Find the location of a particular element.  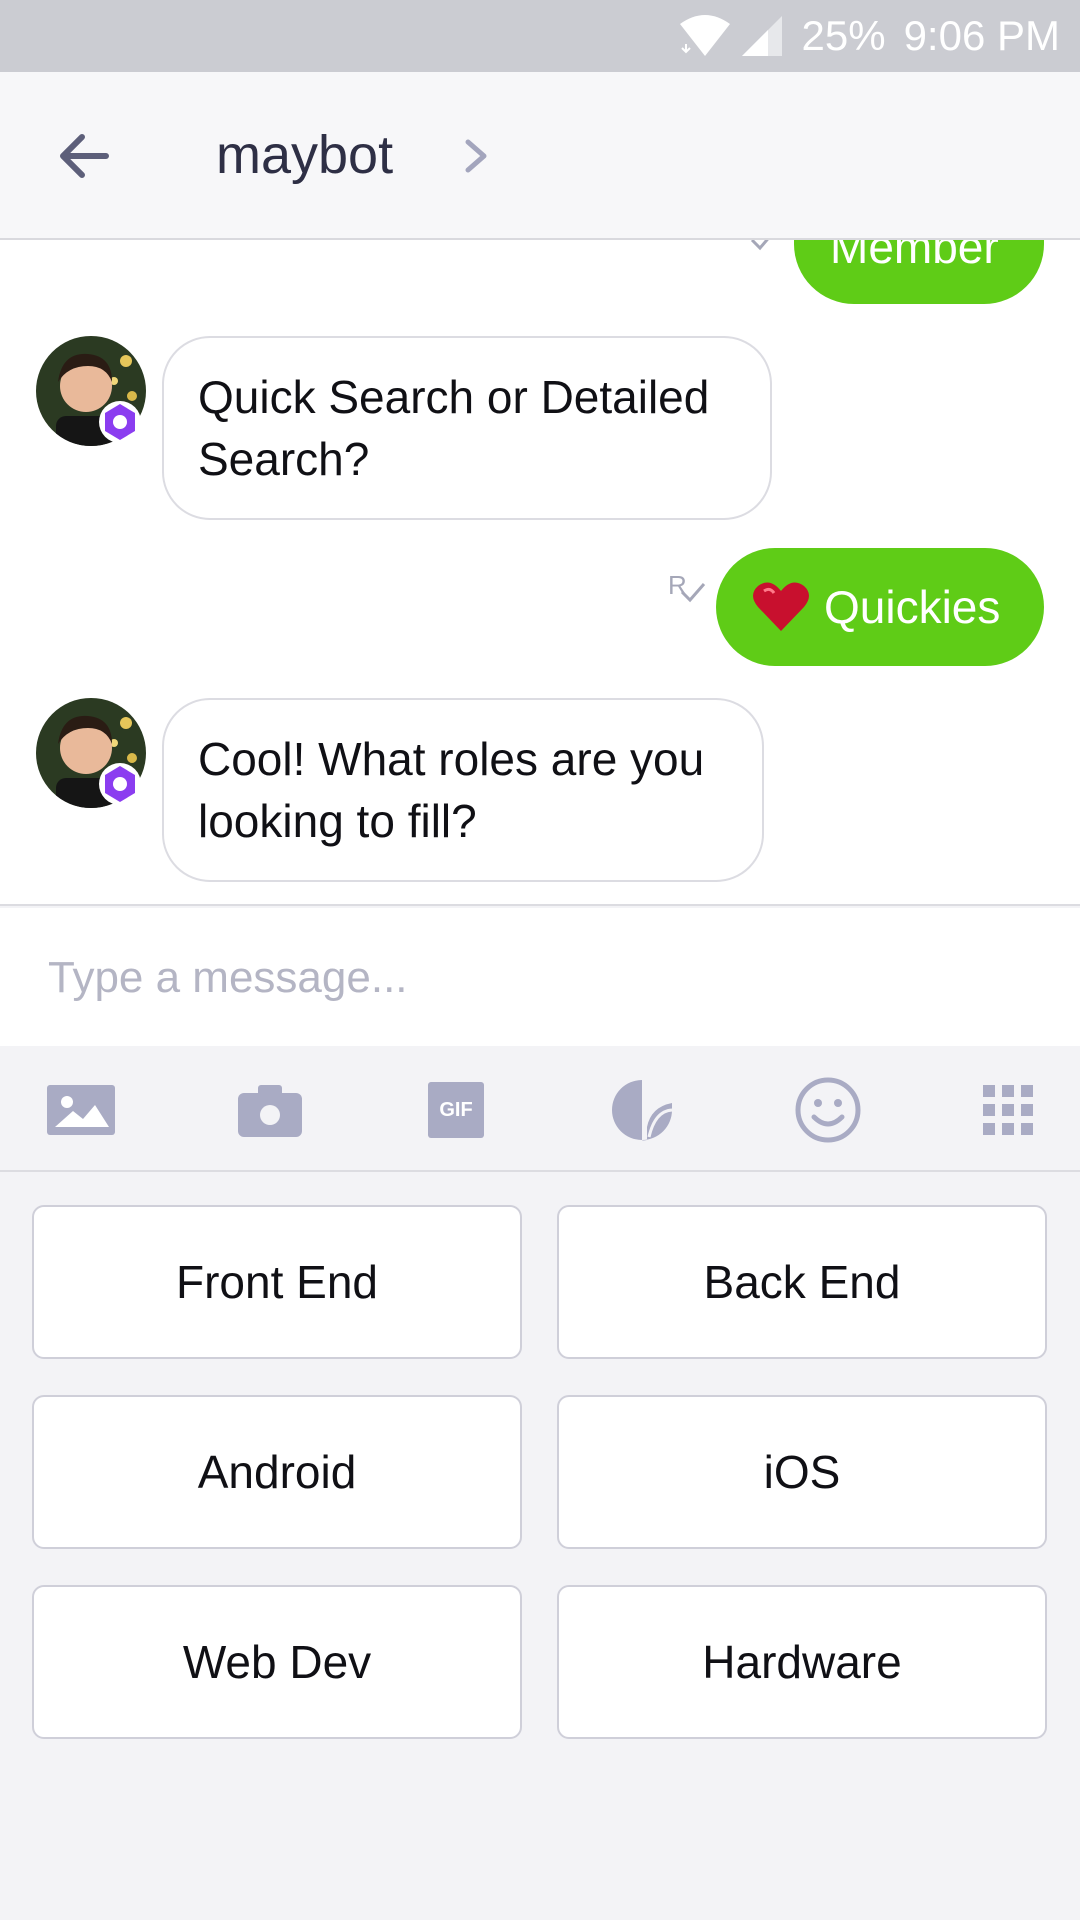

quick-reply-hardware: Hardware is located at coordinates (802, 1662).